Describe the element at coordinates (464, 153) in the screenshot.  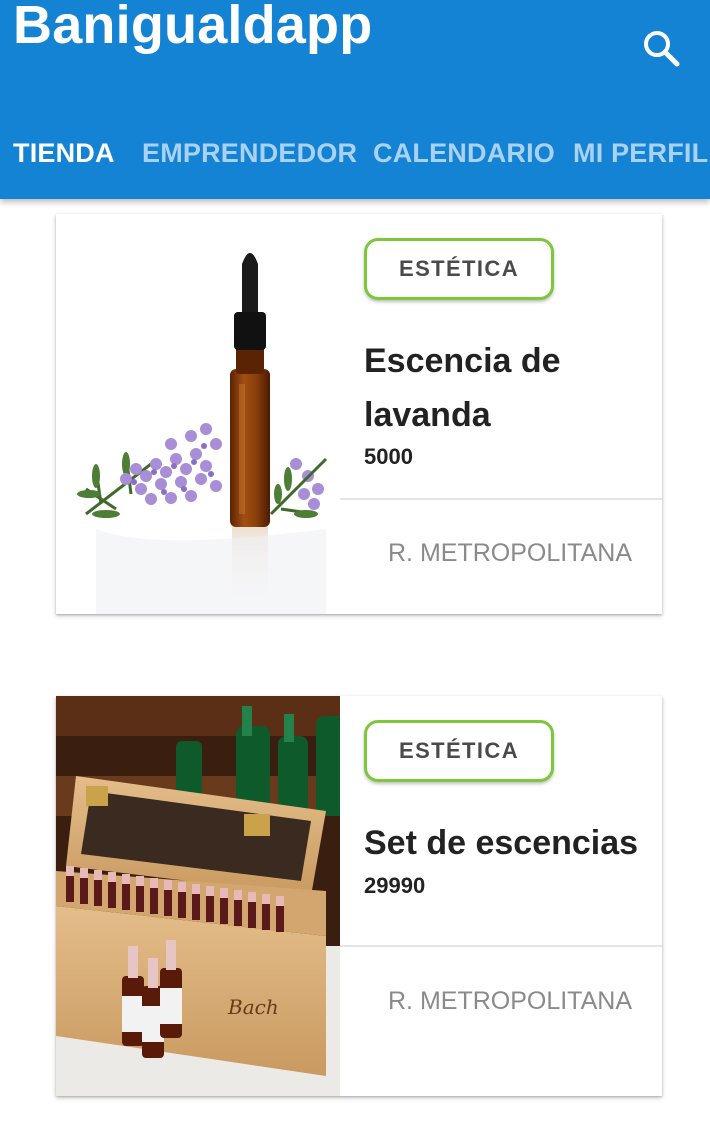
I see `tab-calendario: CALENDARIO` at that location.